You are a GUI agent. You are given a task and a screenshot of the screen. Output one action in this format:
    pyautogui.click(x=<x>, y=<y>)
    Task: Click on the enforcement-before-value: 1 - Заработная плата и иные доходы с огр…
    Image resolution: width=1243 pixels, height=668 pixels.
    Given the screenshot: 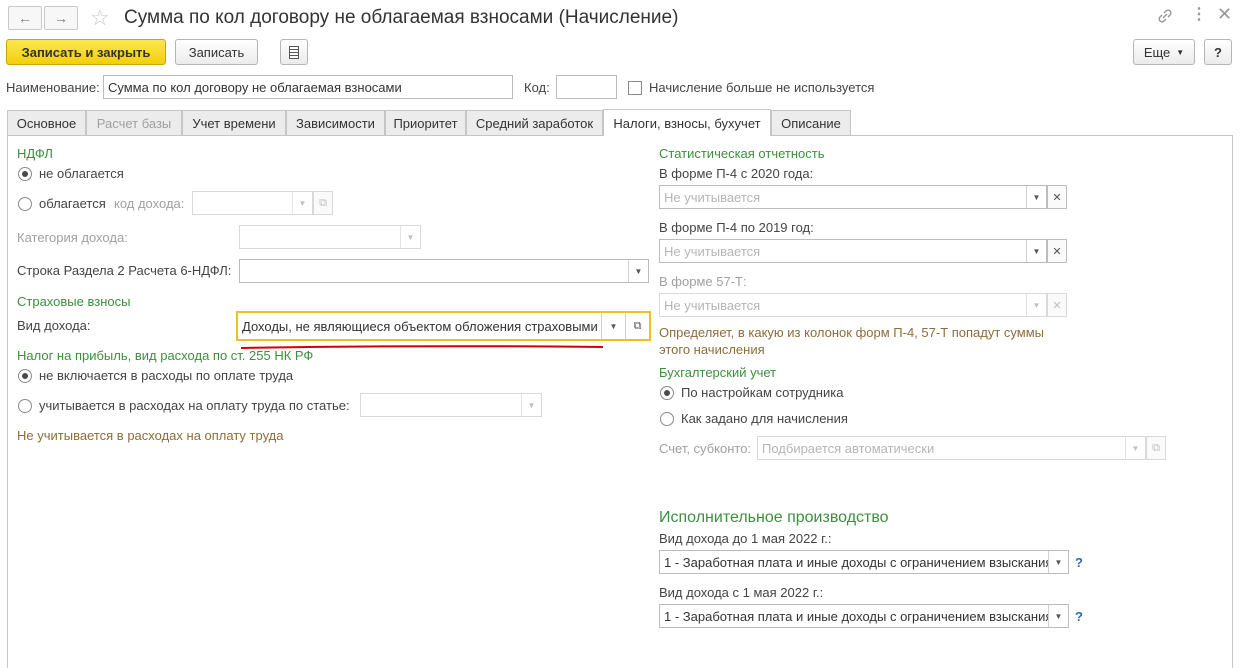 What is the action you would take?
    pyautogui.click(x=856, y=562)
    